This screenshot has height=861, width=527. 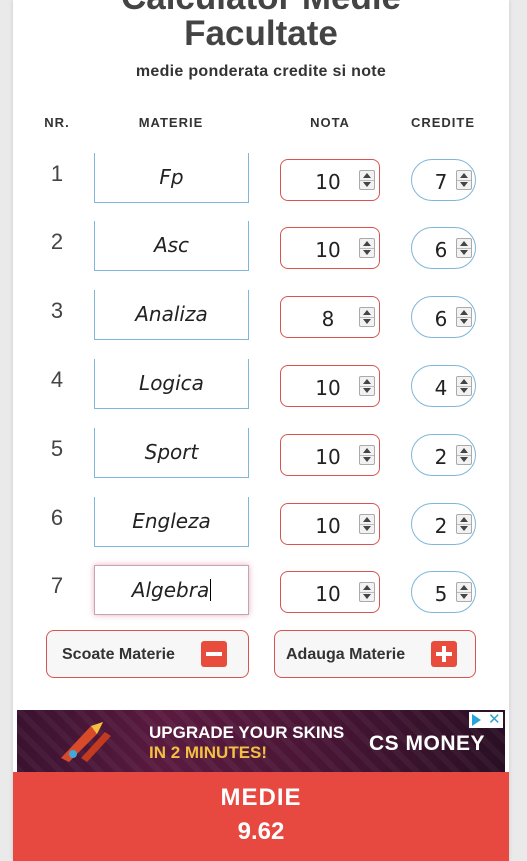 What do you see at coordinates (57, 517) in the screenshot?
I see `row-number: 6` at bounding box center [57, 517].